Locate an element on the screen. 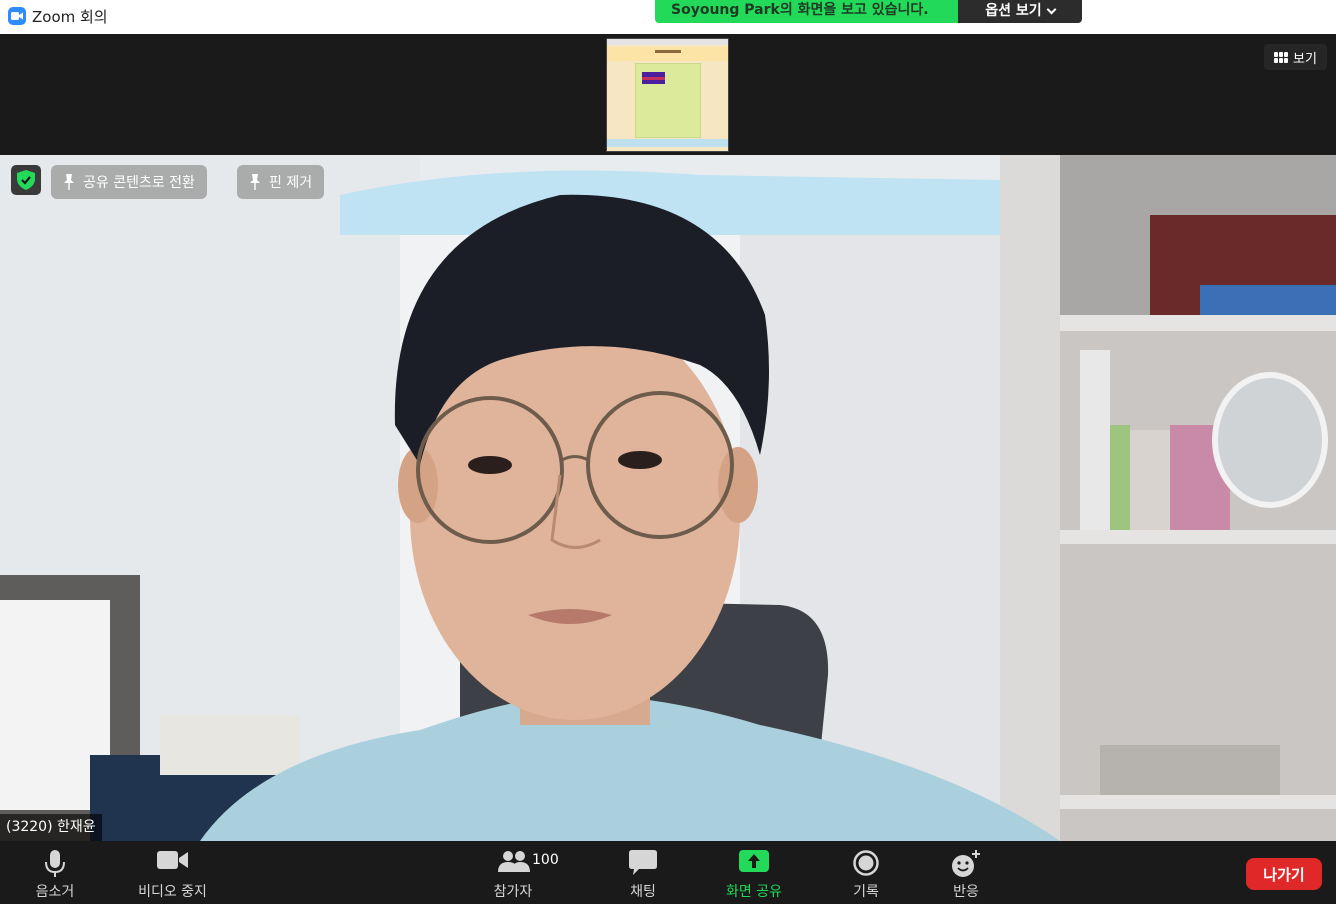  participant-name-tag: (3220) 한재윤 is located at coordinates (51, 827).